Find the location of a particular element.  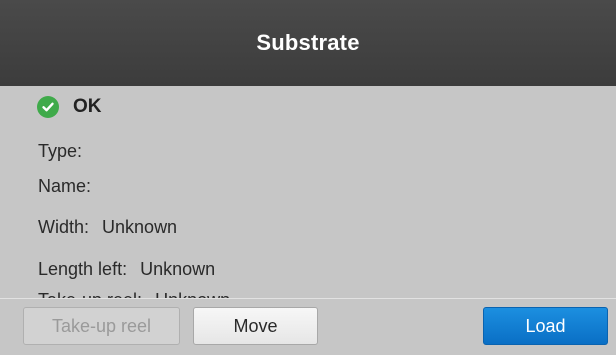

name-label: Name: is located at coordinates (65, 186).